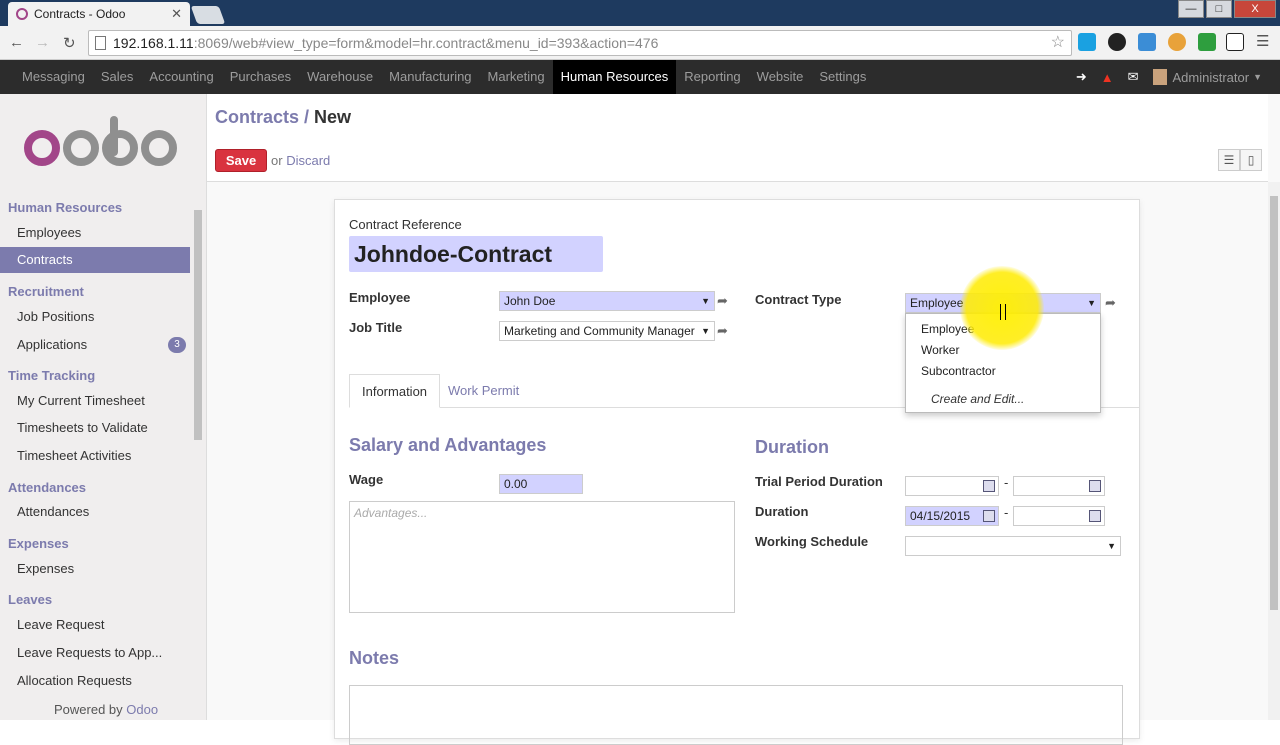  What do you see at coordinates (181, 77) in the screenshot?
I see `menu-accounting: Accounting` at bounding box center [181, 77].